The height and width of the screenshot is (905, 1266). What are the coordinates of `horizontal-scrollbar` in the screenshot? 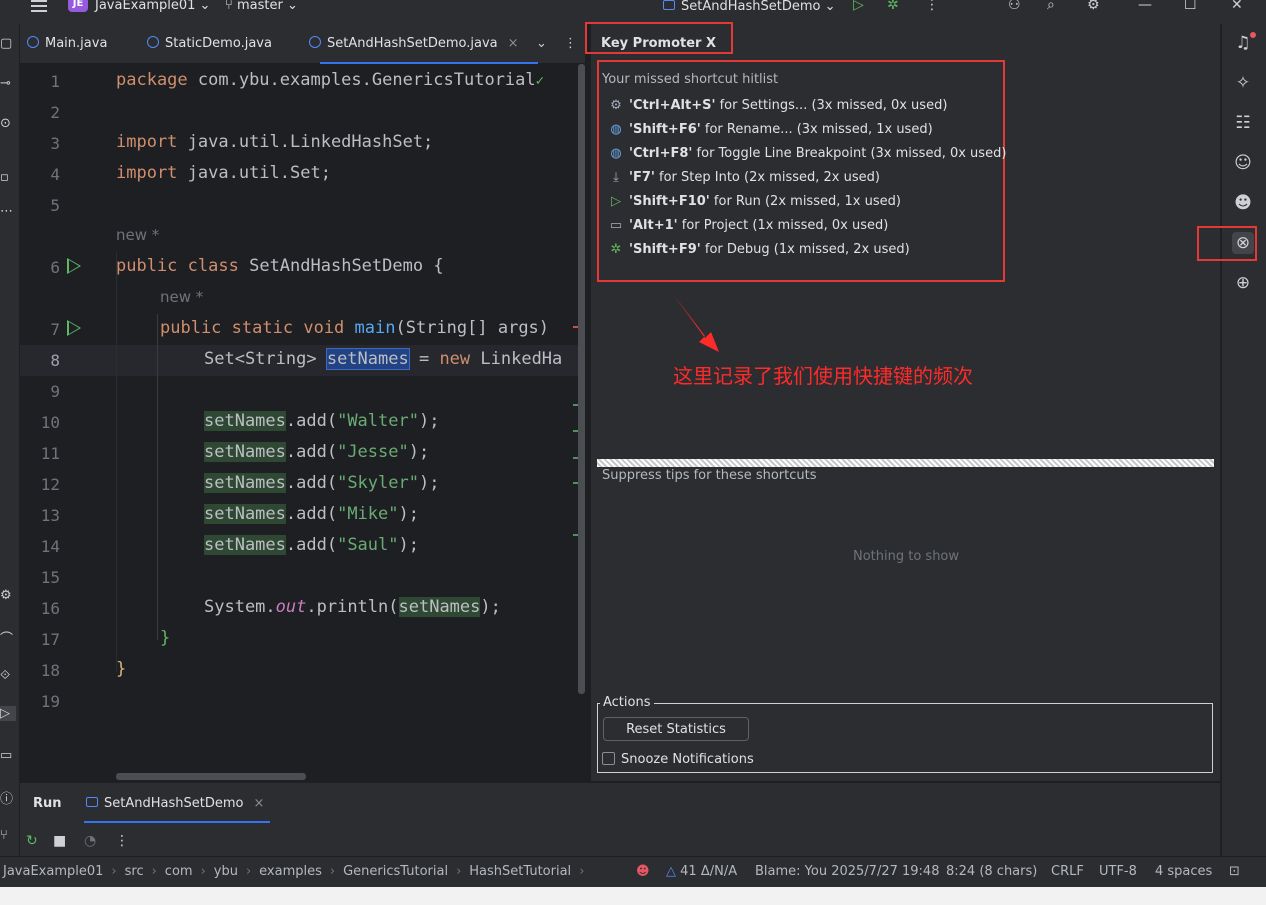 It's located at (211, 776).